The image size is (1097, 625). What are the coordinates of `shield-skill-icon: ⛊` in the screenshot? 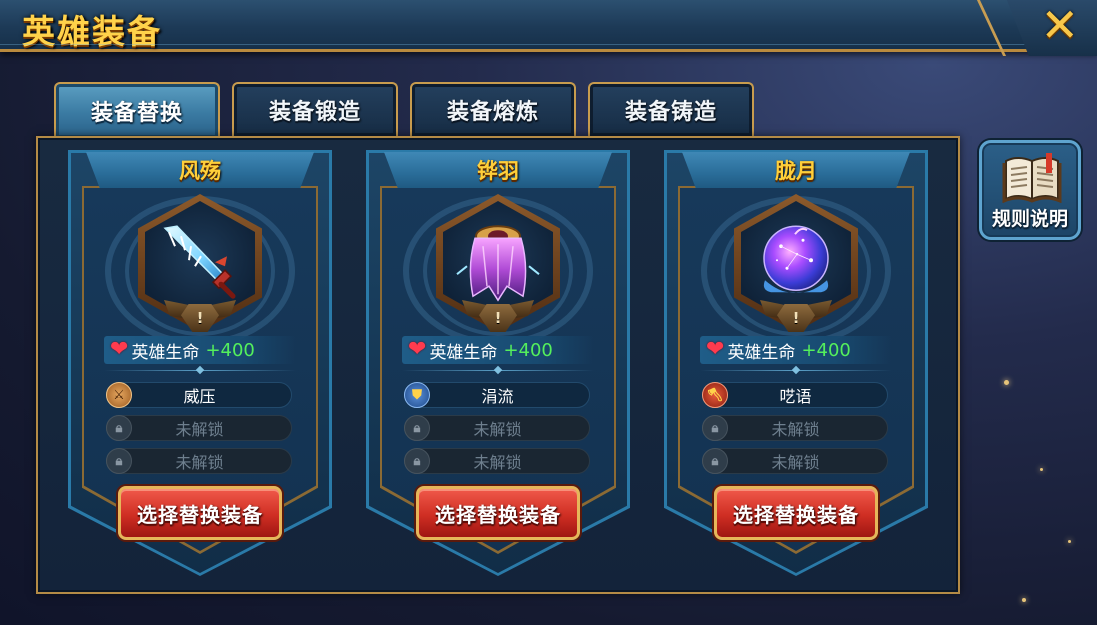 It's located at (417, 395).